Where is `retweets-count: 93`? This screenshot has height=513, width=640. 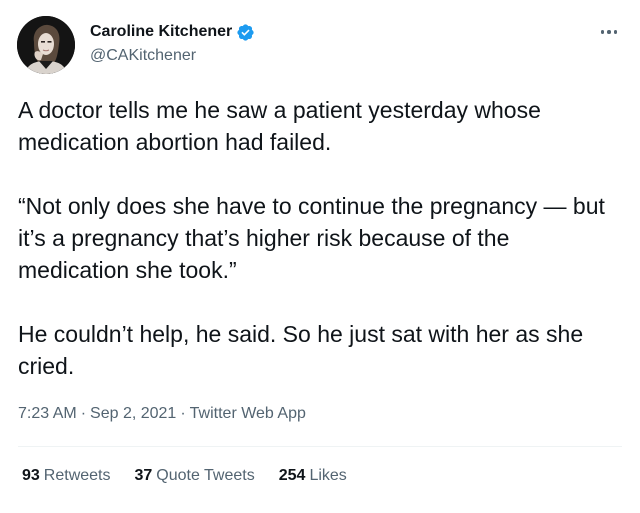 retweets-count: 93 is located at coordinates (31, 475).